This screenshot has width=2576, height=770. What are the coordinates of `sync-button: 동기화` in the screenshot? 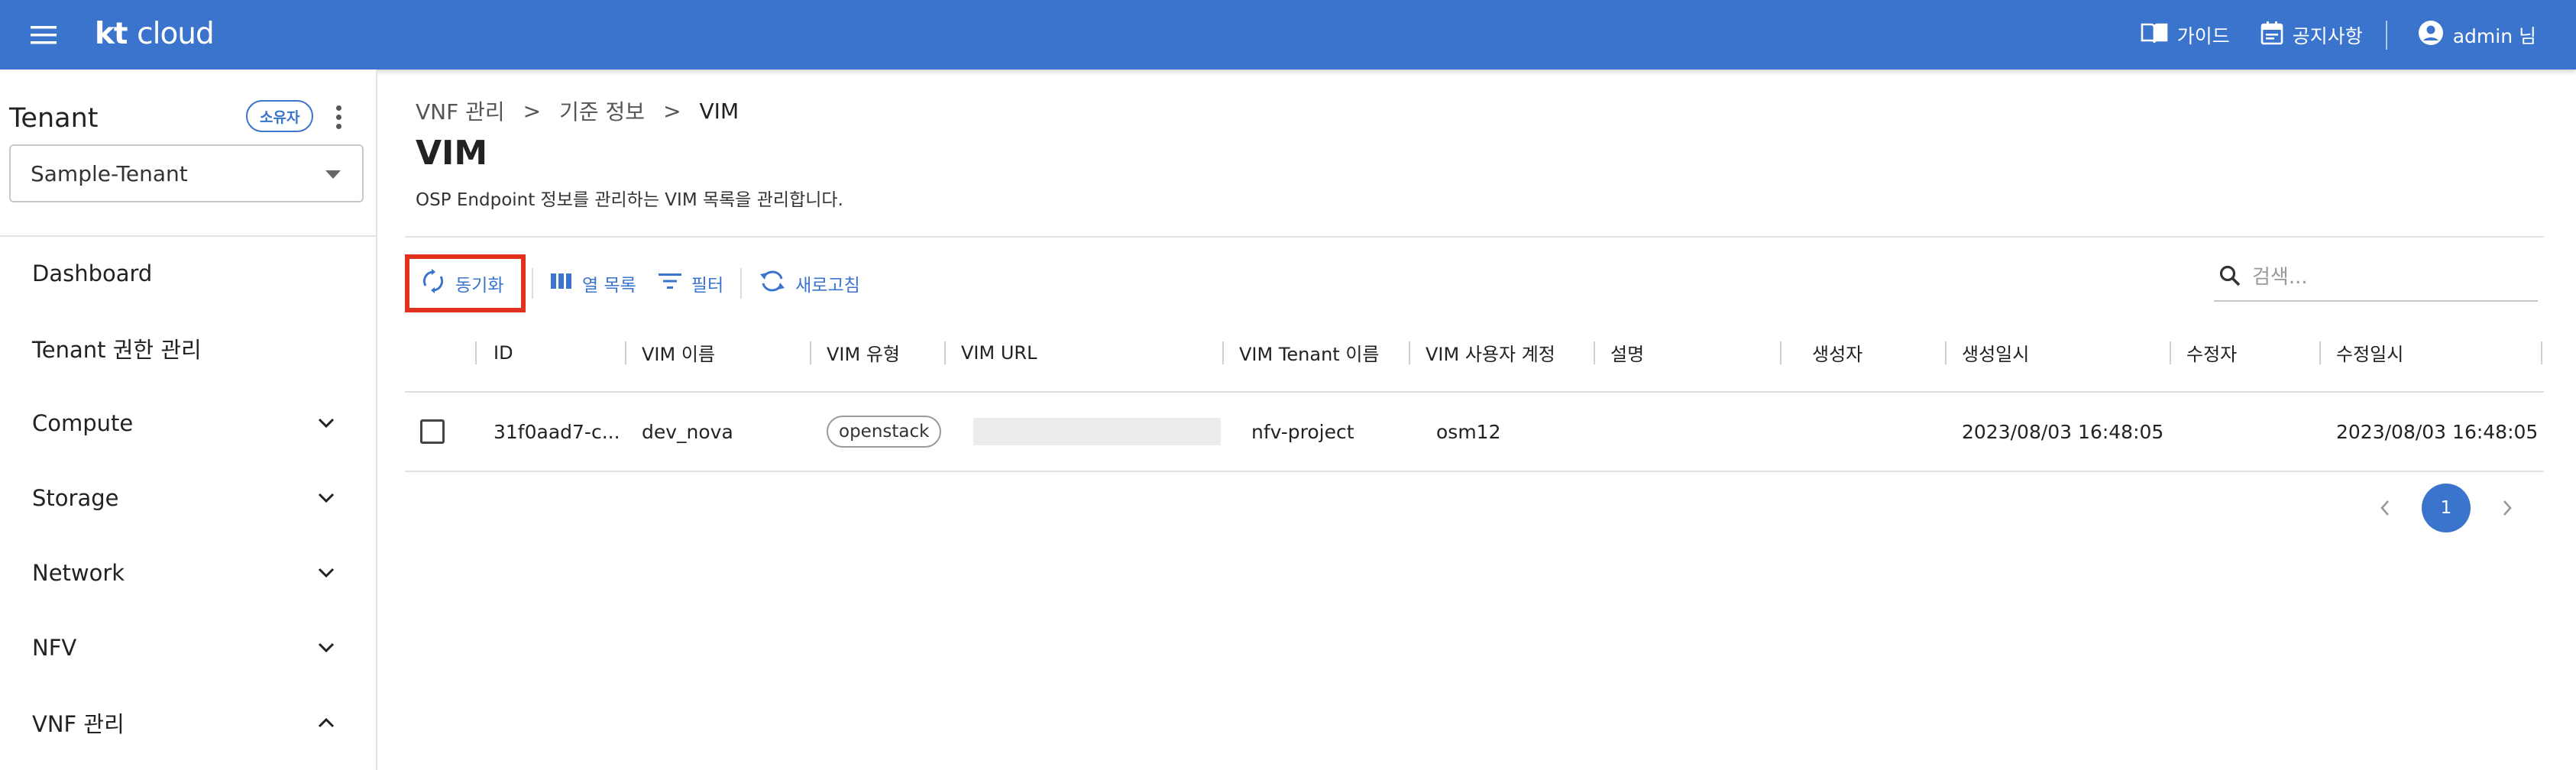 It's located at (465, 283).